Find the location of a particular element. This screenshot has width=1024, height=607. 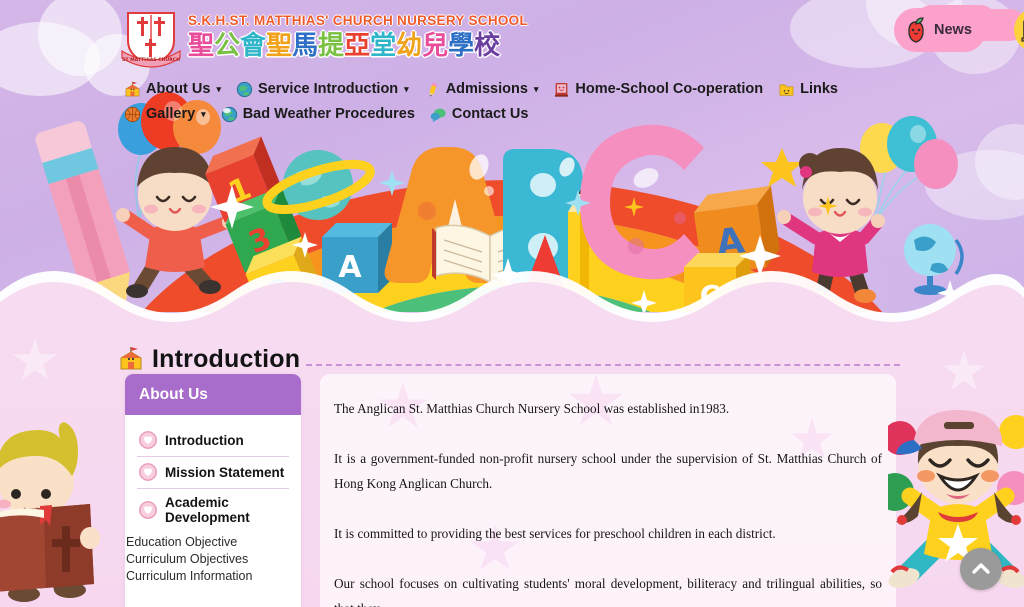

nav-item-label: Bad Weather Procedures is located at coordinates (328, 114).